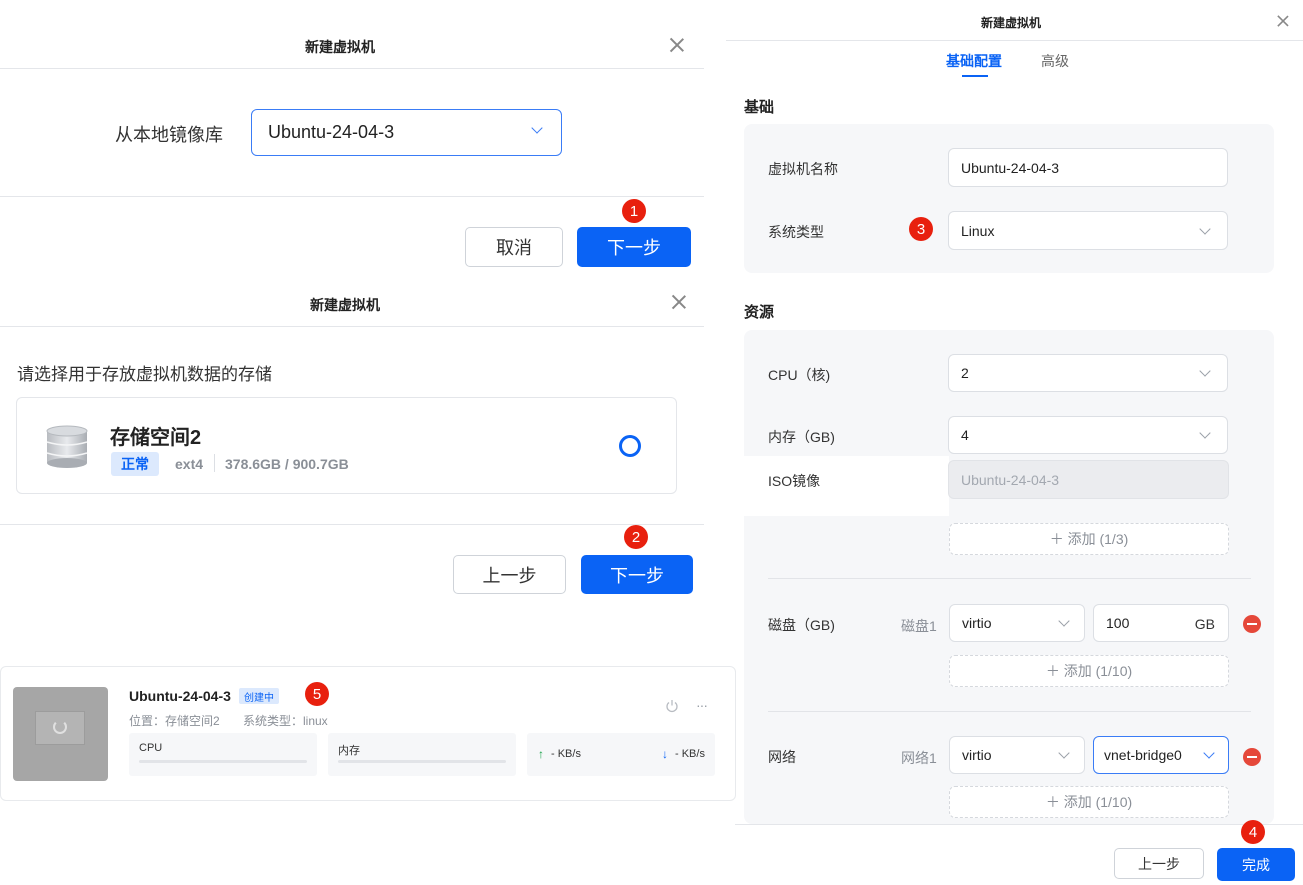  Describe the element at coordinates (285, 721) in the screenshot. I see `vm-os-type: 系统类型：linux` at that location.